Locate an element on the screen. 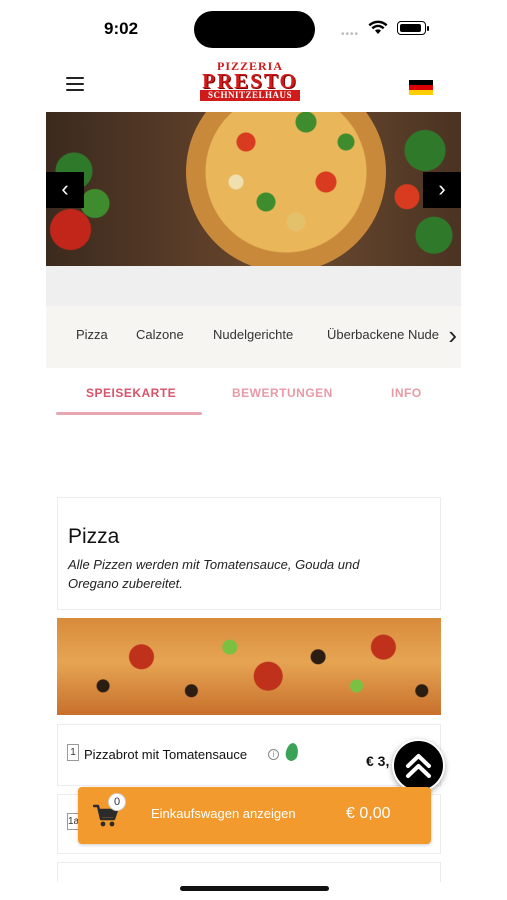  hero-image-pizza is located at coordinates (286, 189).